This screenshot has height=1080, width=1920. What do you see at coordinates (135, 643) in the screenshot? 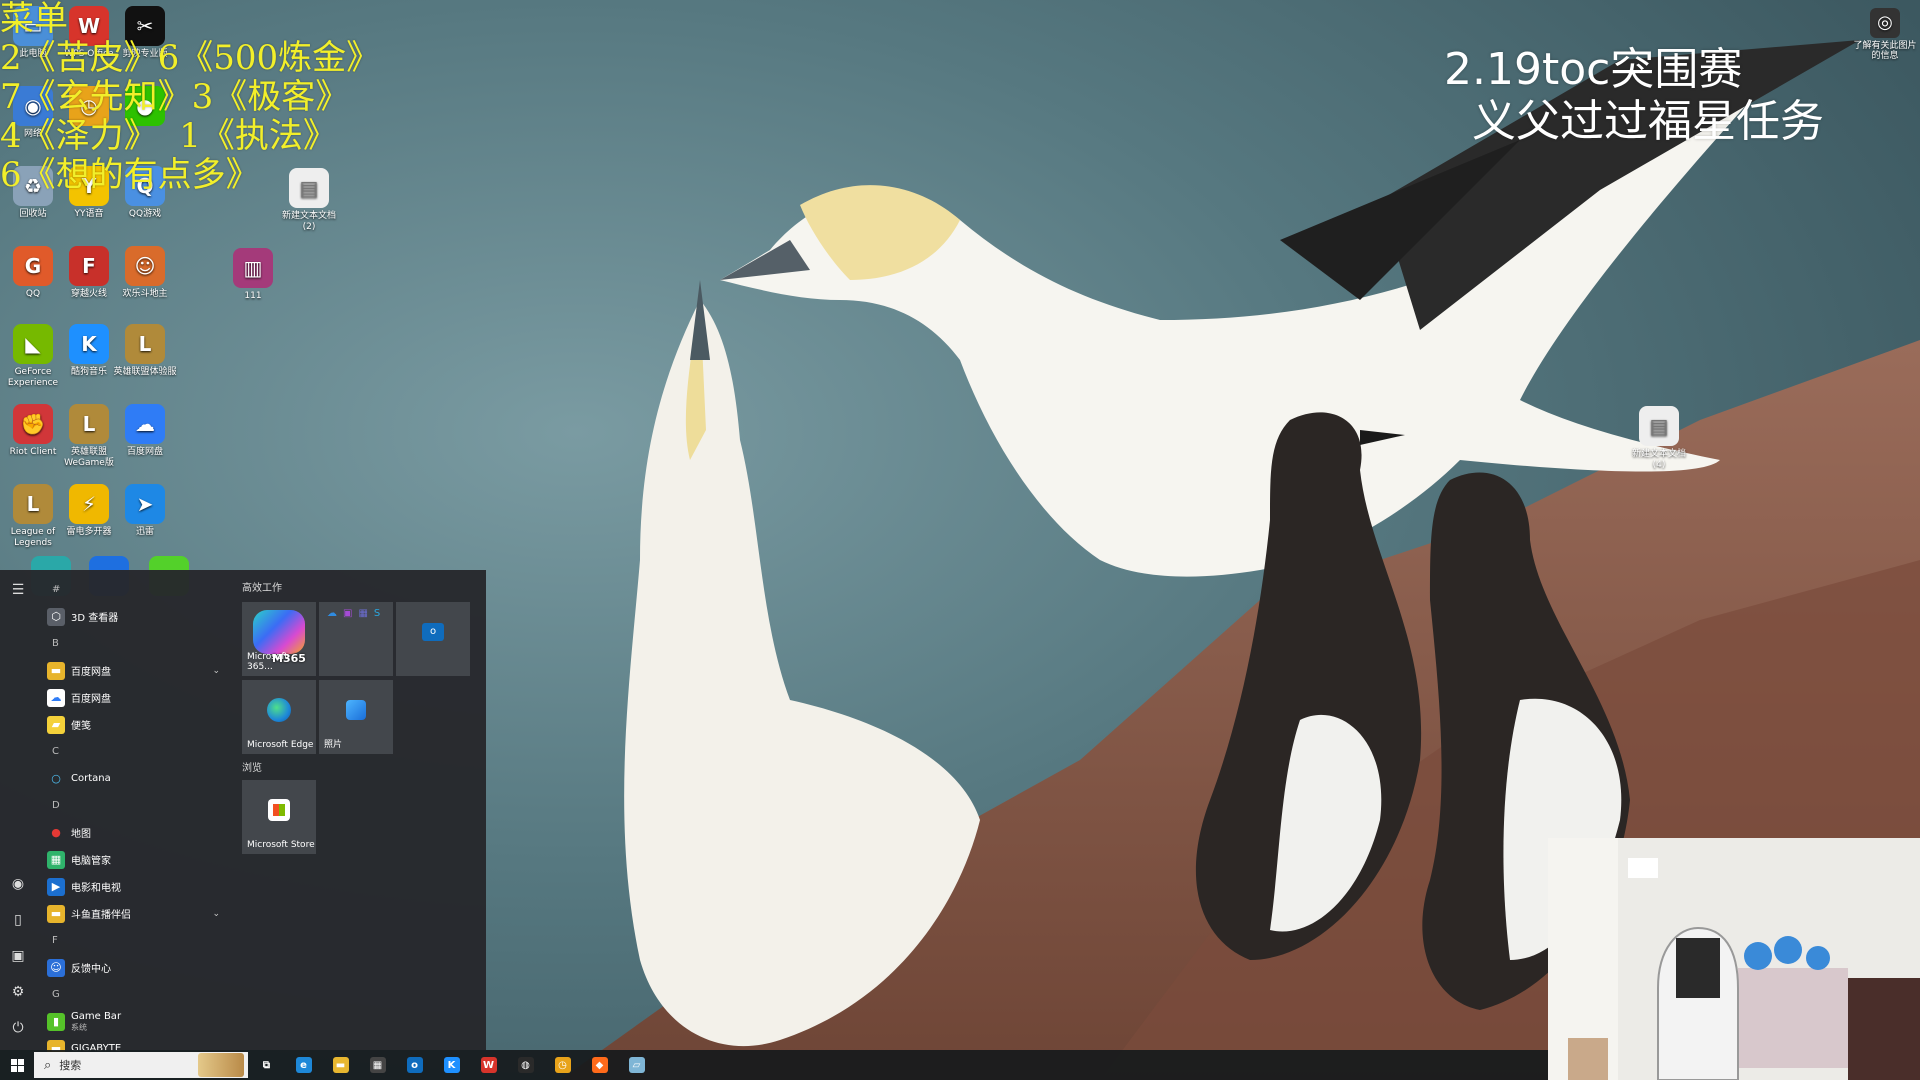
I see `app-list-letter-header: B` at bounding box center [135, 643].